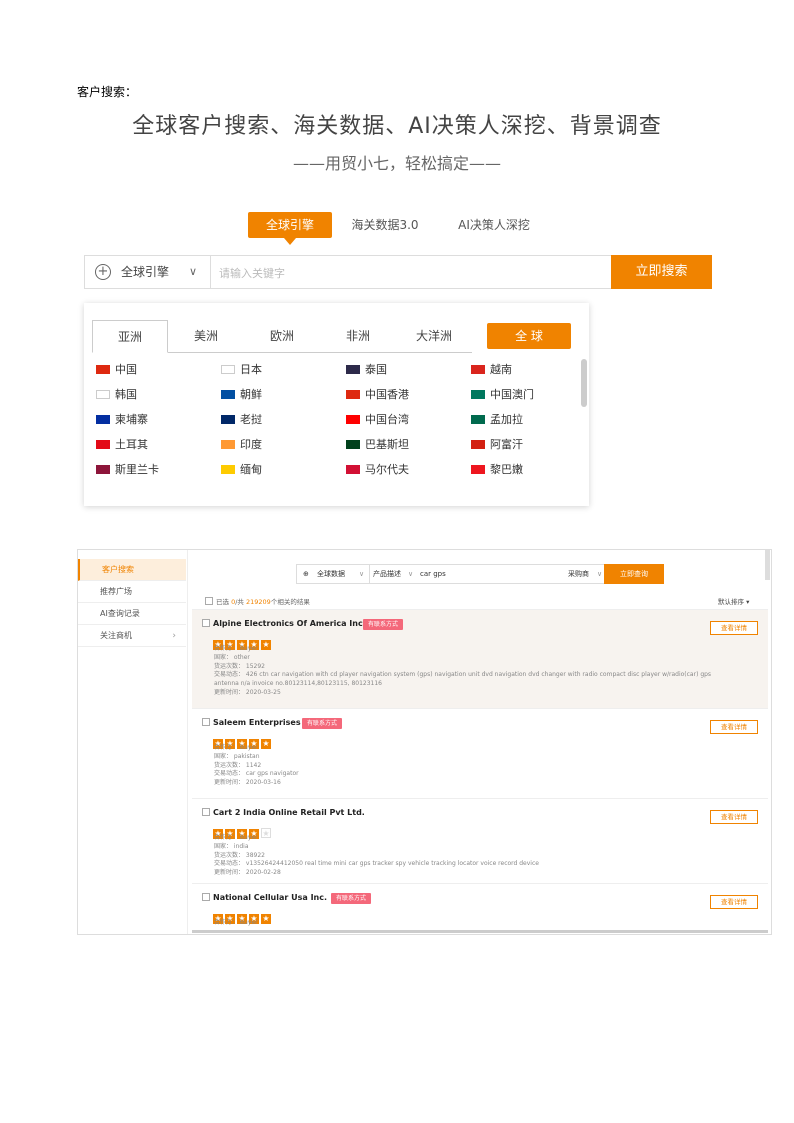 The image size is (794, 1123). Describe the element at coordinates (634, 574) in the screenshot. I see `query-button: 立即查询` at that location.